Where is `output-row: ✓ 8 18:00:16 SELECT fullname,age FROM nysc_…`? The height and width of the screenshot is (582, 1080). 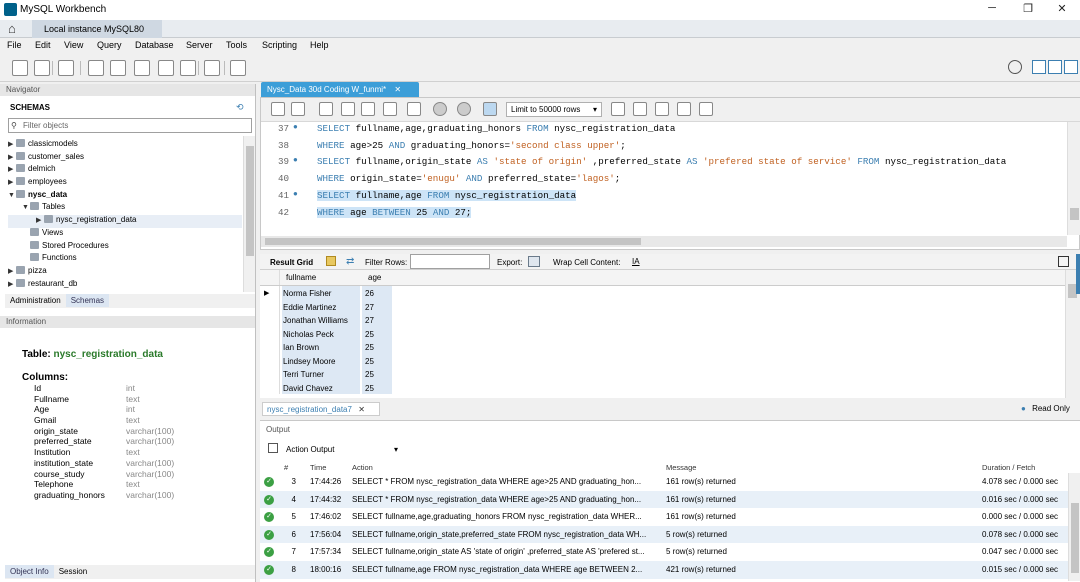 output-row: ✓ 8 18:00:16 SELECT fullname,age FROM nysc_… is located at coordinates (670, 570).